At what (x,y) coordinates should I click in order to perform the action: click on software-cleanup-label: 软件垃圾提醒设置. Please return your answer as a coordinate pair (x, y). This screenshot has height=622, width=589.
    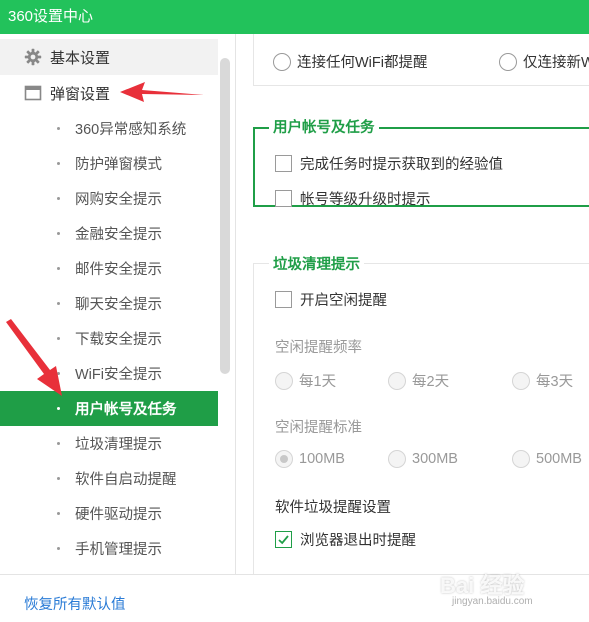
    Looking at the image, I should click on (333, 508).